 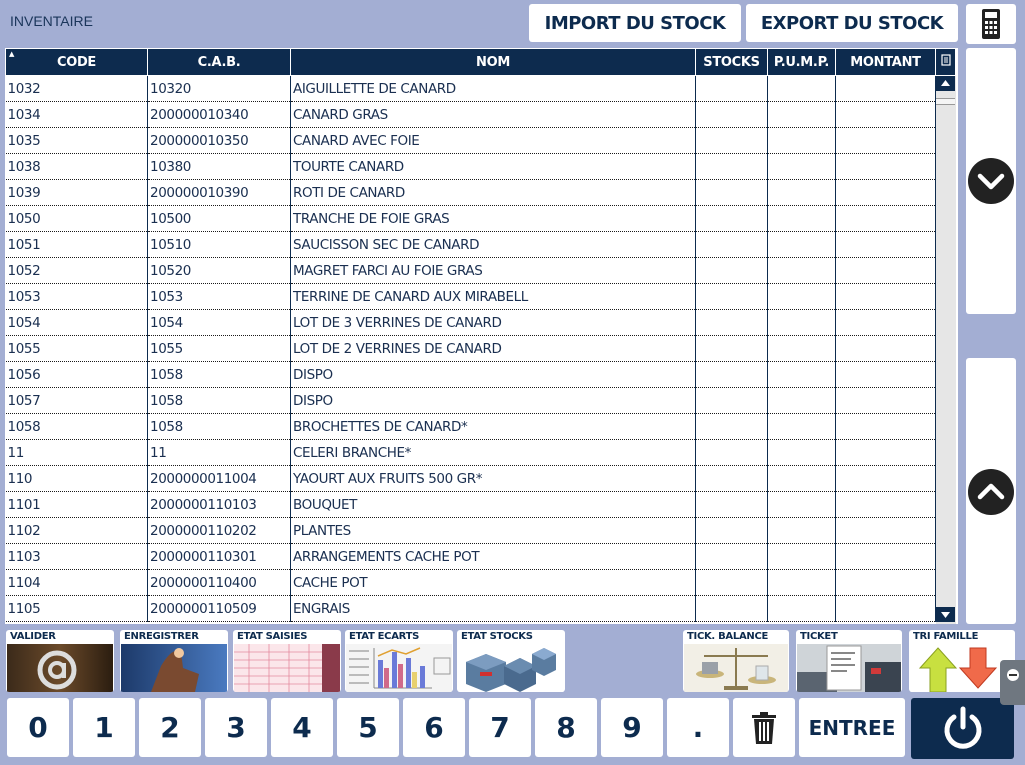 What do you see at coordinates (493, 88) in the screenshot?
I see `cell-nom: AIGUILLETTE DE CANARD` at bounding box center [493, 88].